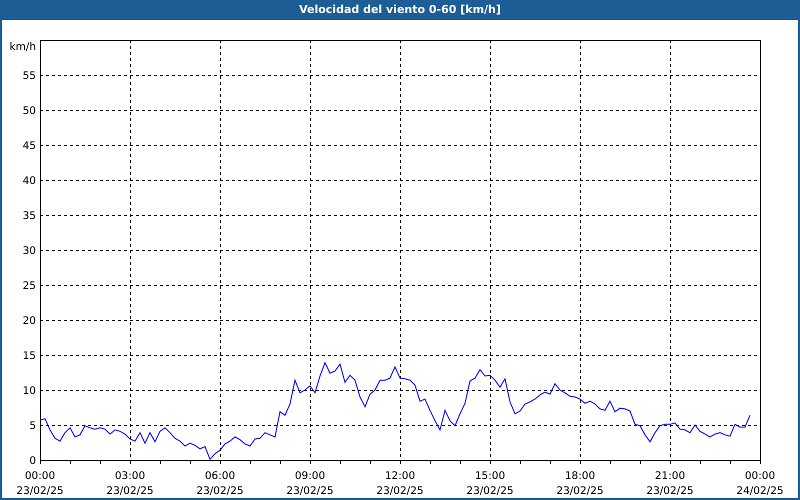  What do you see at coordinates (32, 461) in the screenshot?
I see `axis-tick-label: 0` at bounding box center [32, 461].